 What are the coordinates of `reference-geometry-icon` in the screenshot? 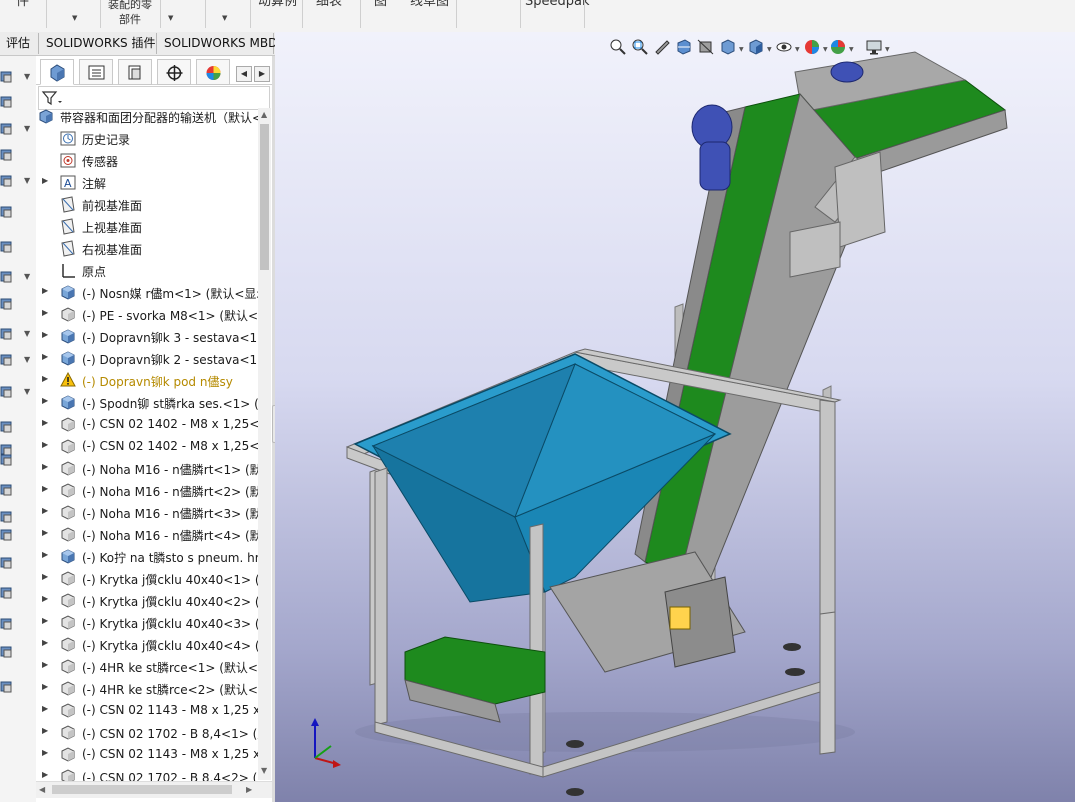 It's located at (7, 277).